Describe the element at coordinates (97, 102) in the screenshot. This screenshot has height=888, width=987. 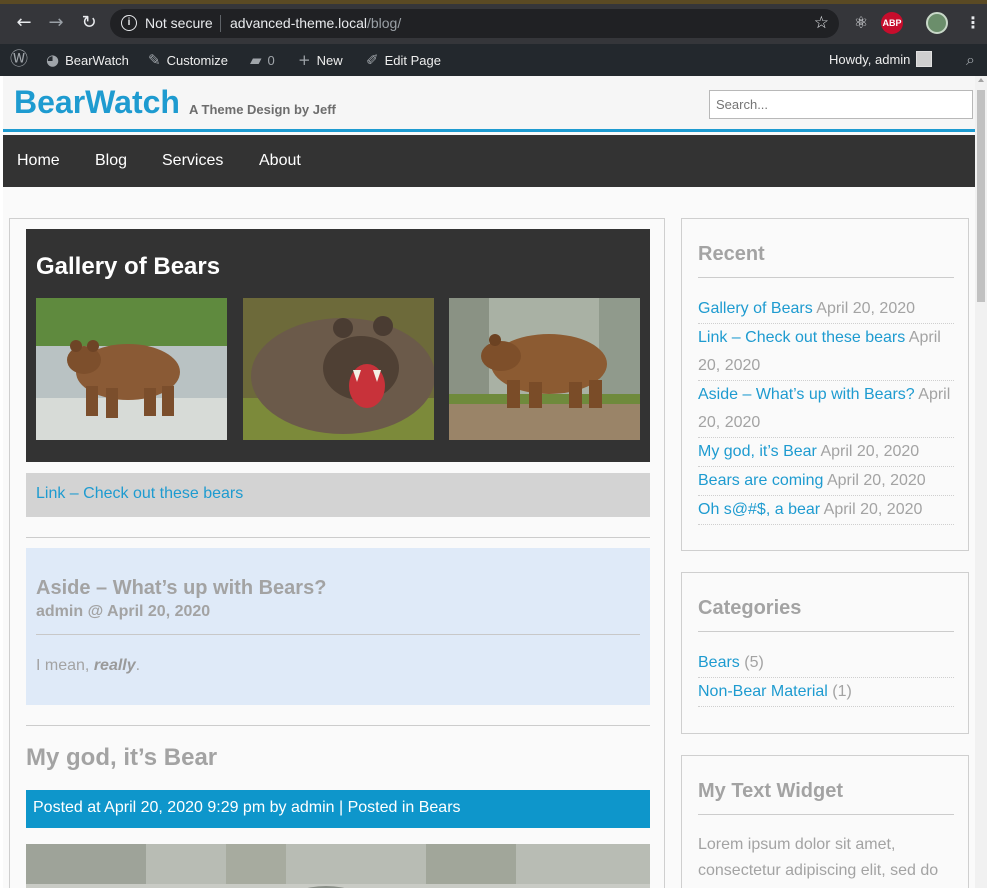
I see `site-title: BearWatch` at that location.